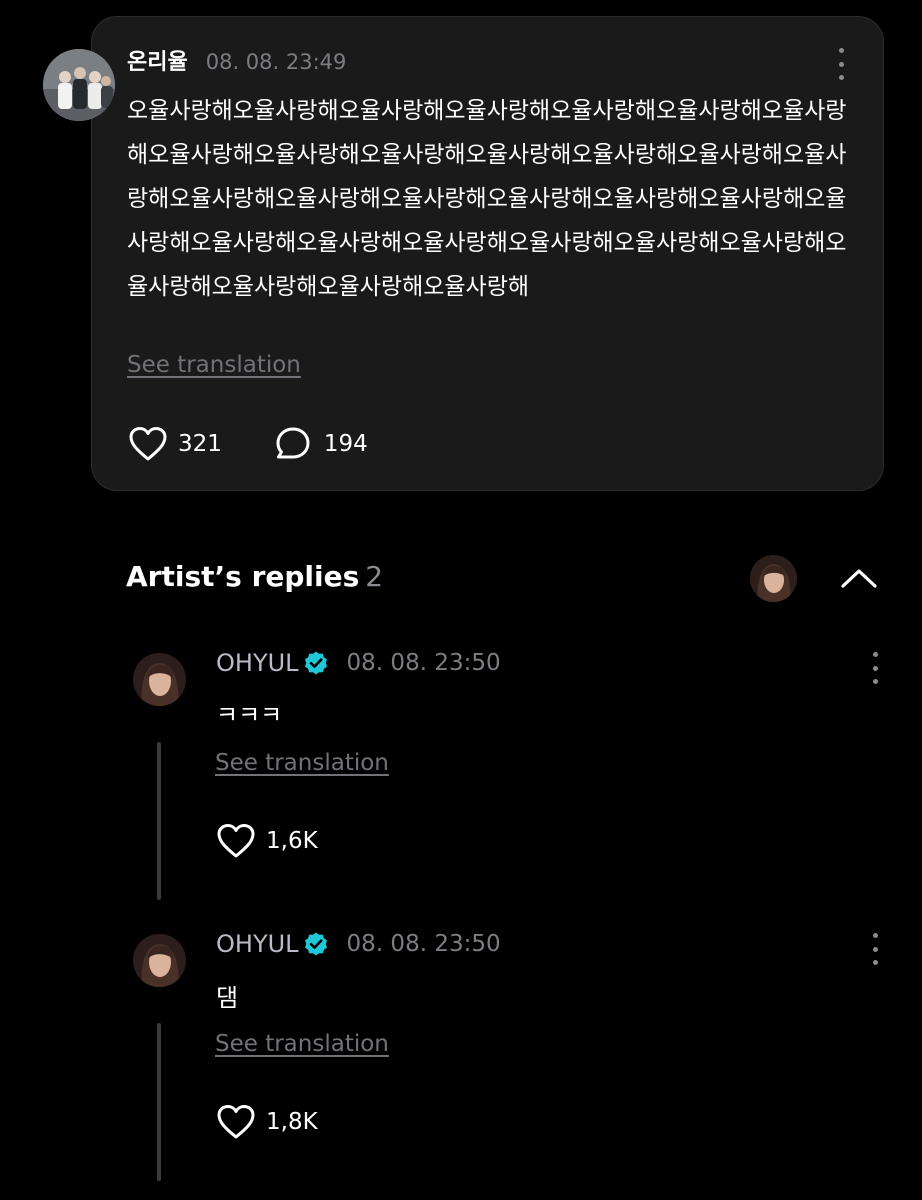  I want to click on post-actions: 321 194, so click(248, 444).